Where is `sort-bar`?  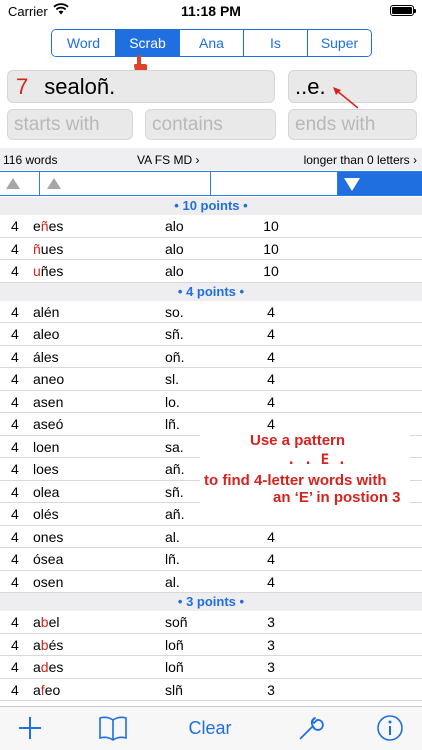
sort-bar is located at coordinates (211, 183).